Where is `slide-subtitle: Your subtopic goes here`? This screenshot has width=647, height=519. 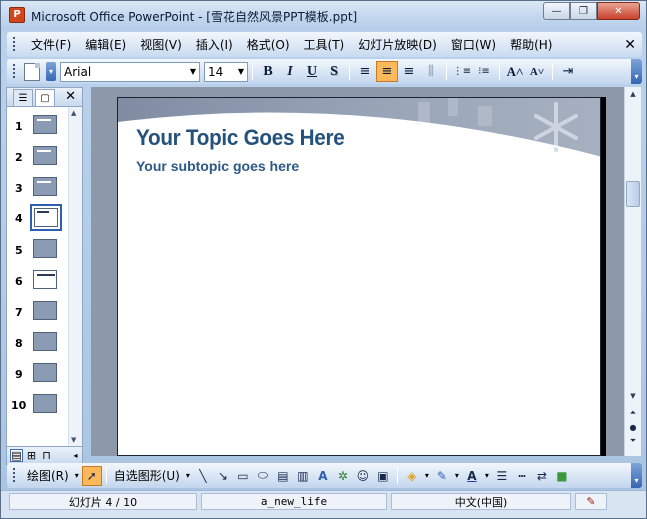 slide-subtitle: Your subtopic goes here is located at coordinates (217, 166).